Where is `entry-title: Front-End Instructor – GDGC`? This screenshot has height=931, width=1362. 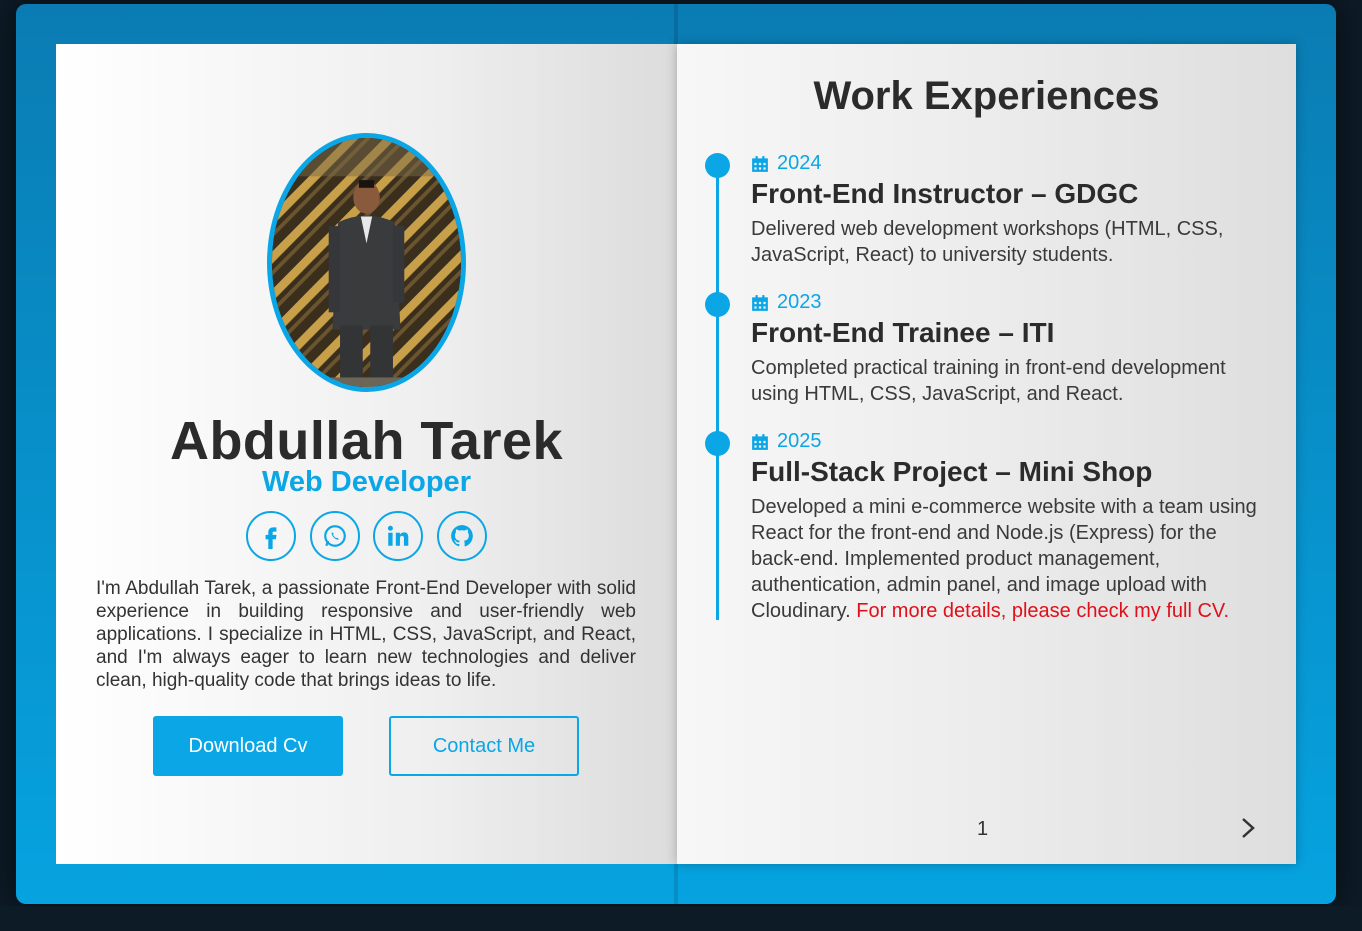 entry-title: Front-End Instructor – GDGC is located at coordinates (945, 193).